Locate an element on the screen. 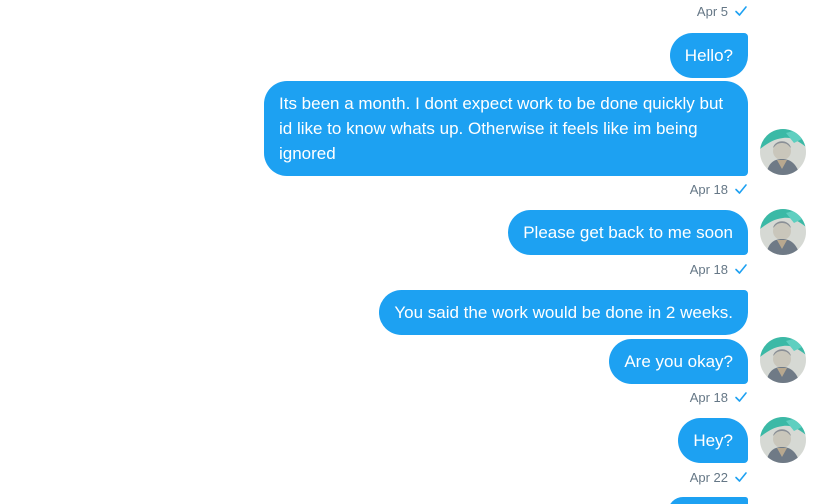 Image resolution: width=822 pixels, height=504 pixels. message-bubble: Hey? is located at coordinates (713, 440).